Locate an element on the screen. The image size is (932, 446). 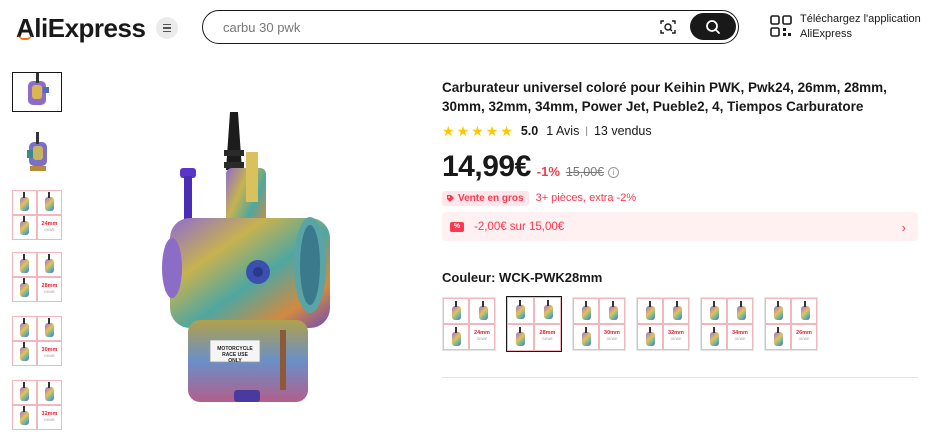
search-input is located at coordinates (423, 27).